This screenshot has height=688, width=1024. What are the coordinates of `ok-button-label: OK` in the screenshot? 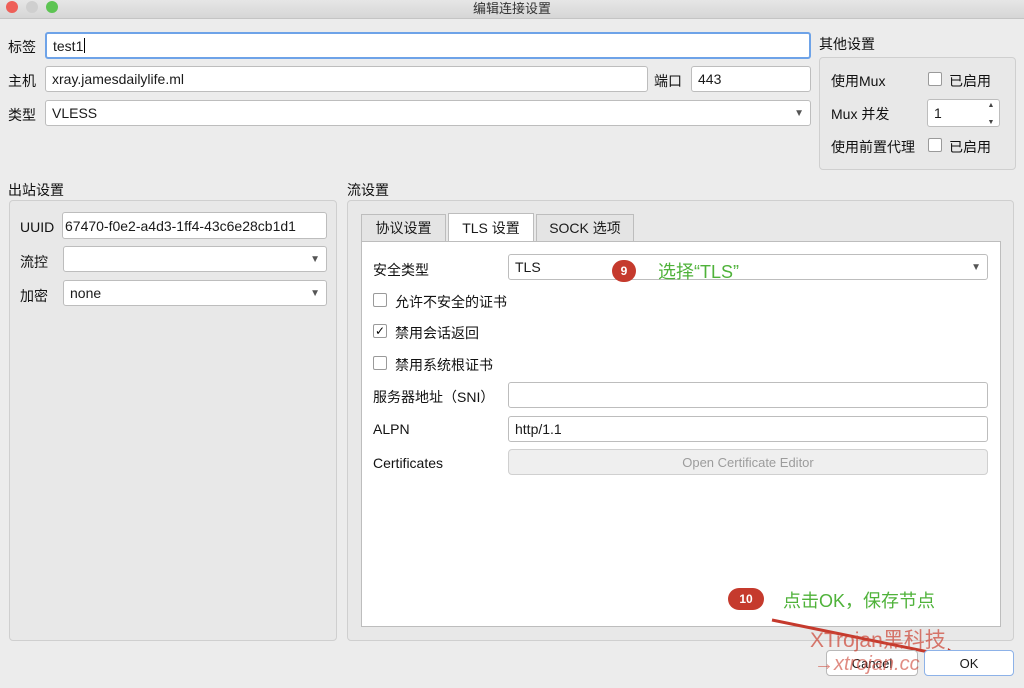 It's located at (969, 663).